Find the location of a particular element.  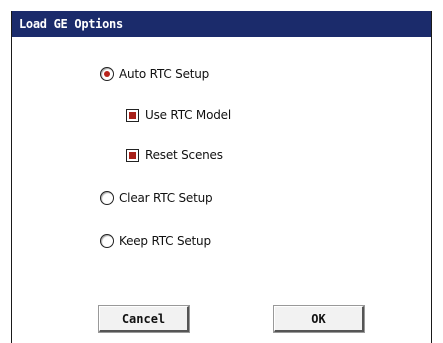

keep-rtc-setup-option: Keep RTC Setup is located at coordinates (155, 241).